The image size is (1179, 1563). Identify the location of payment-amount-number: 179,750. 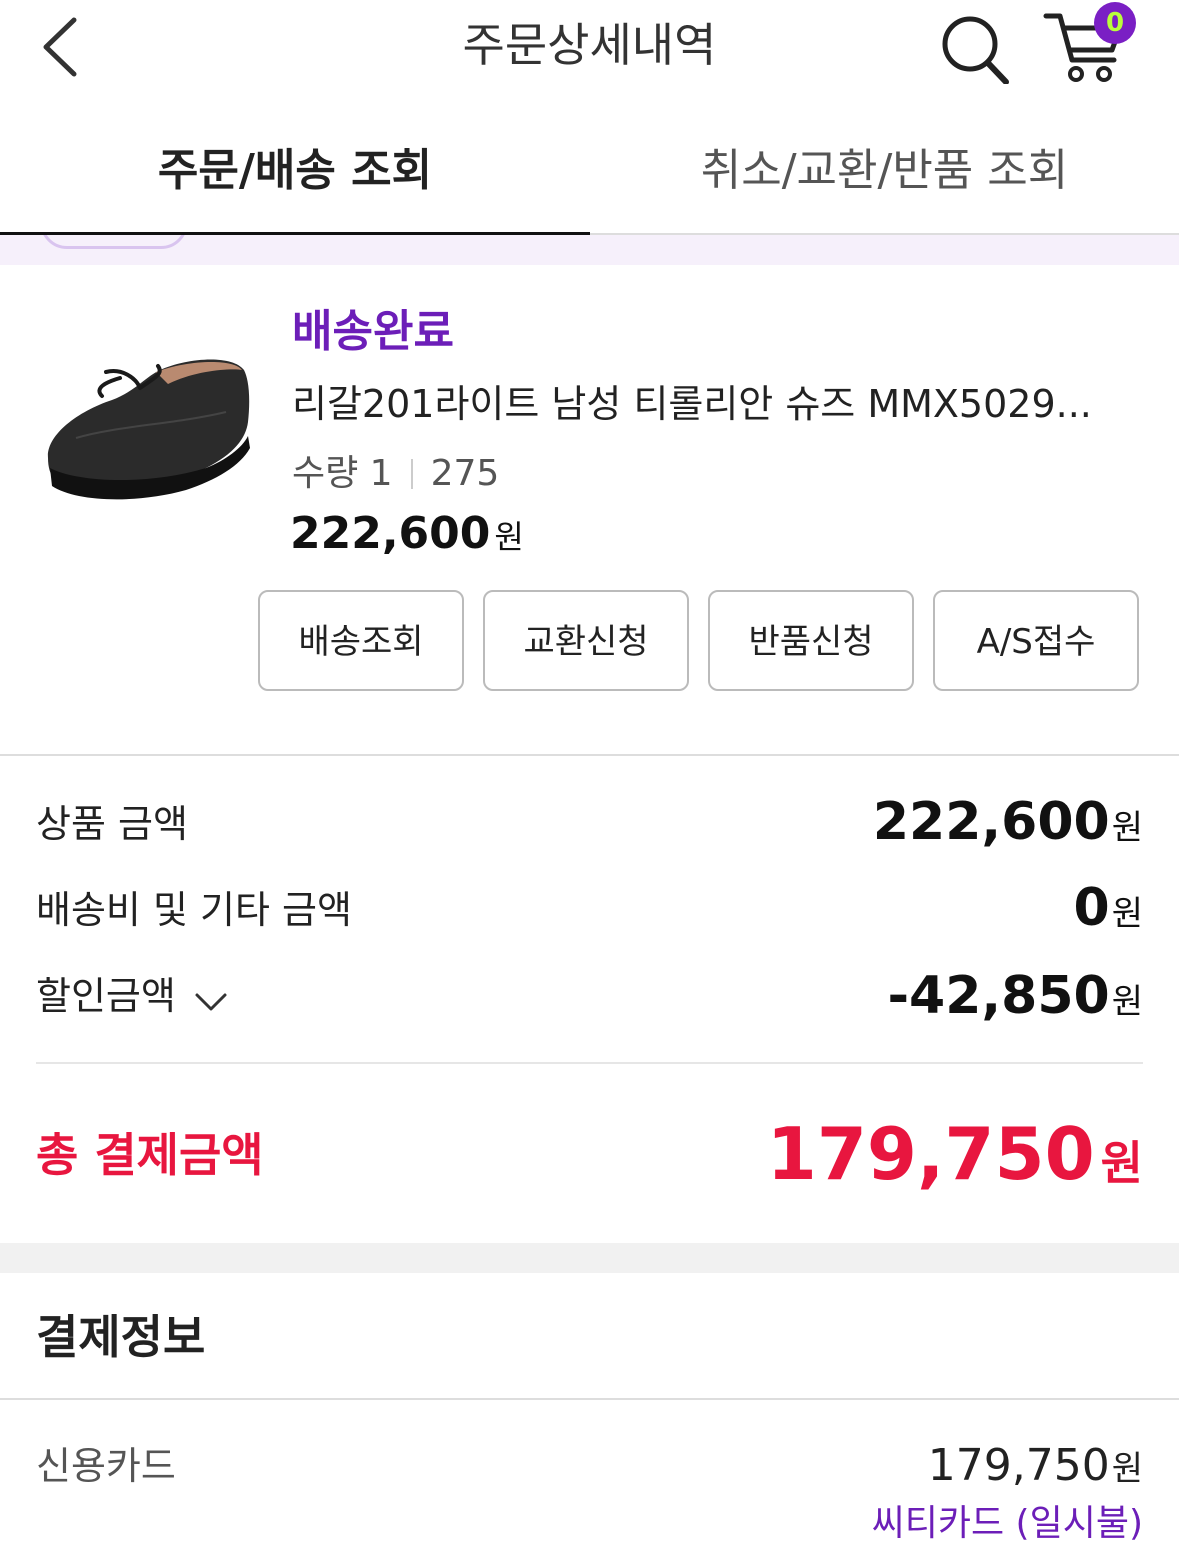
(1018, 1465).